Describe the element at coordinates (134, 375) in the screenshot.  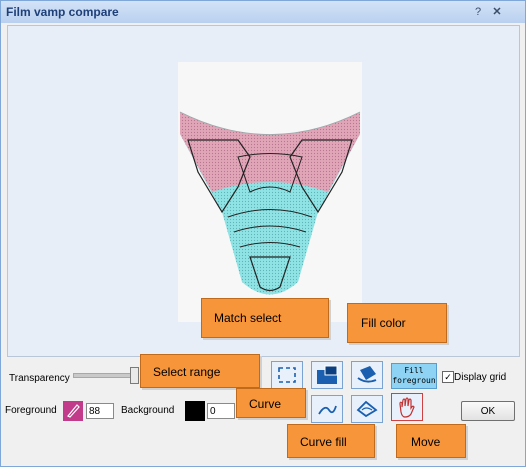
I see `transparency-slider-thumb` at that location.